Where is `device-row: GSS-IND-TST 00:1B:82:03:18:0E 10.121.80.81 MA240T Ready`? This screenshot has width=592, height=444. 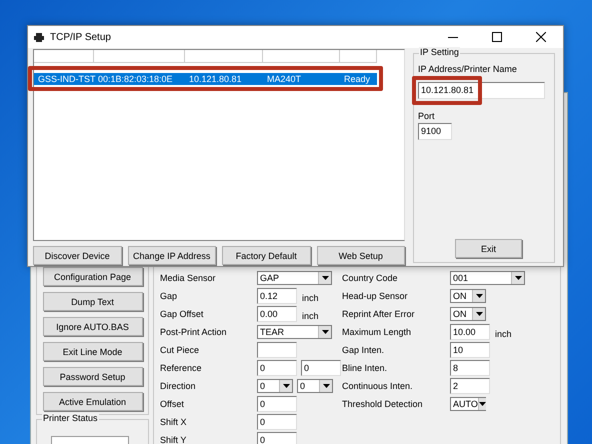 device-row: GSS-IND-TST 00:1B:82:03:18:0E 10.121.80.81 MA240T Ready is located at coordinates (205, 79).